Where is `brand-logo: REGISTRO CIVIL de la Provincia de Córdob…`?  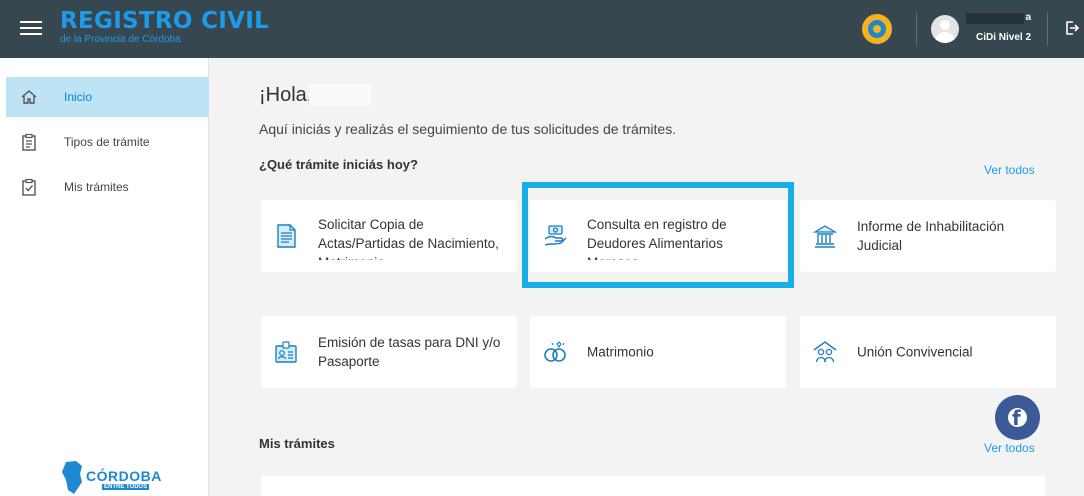 brand-logo: REGISTRO CIVIL de la Provincia de Córdob… is located at coordinates (164, 27).